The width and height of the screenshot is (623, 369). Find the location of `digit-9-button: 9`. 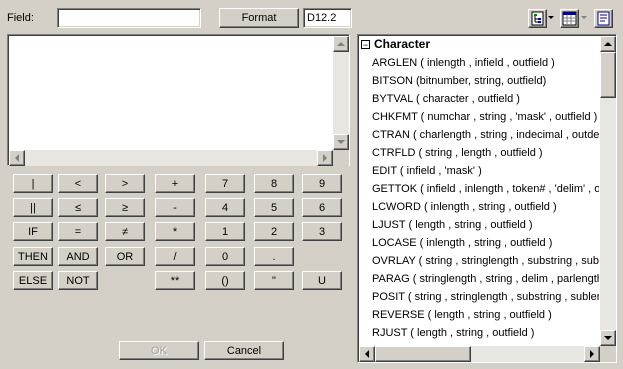

digit-9-button: 9 is located at coordinates (322, 183).